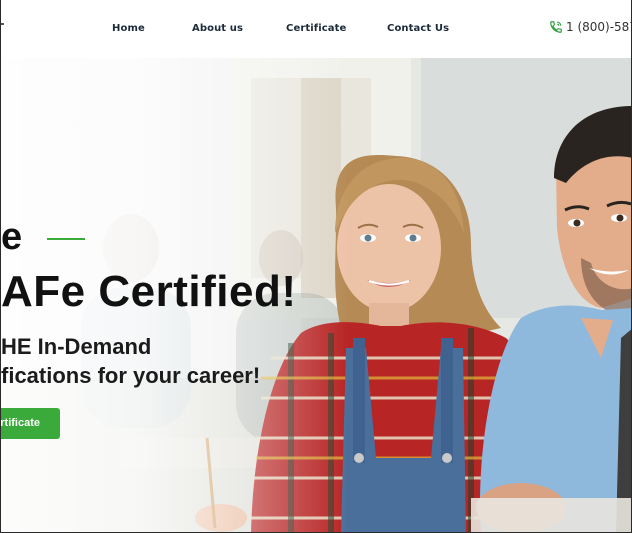 This screenshot has width=632, height=533. What do you see at coordinates (20, 423) in the screenshot?
I see `cta-label: rtificate` at bounding box center [20, 423].